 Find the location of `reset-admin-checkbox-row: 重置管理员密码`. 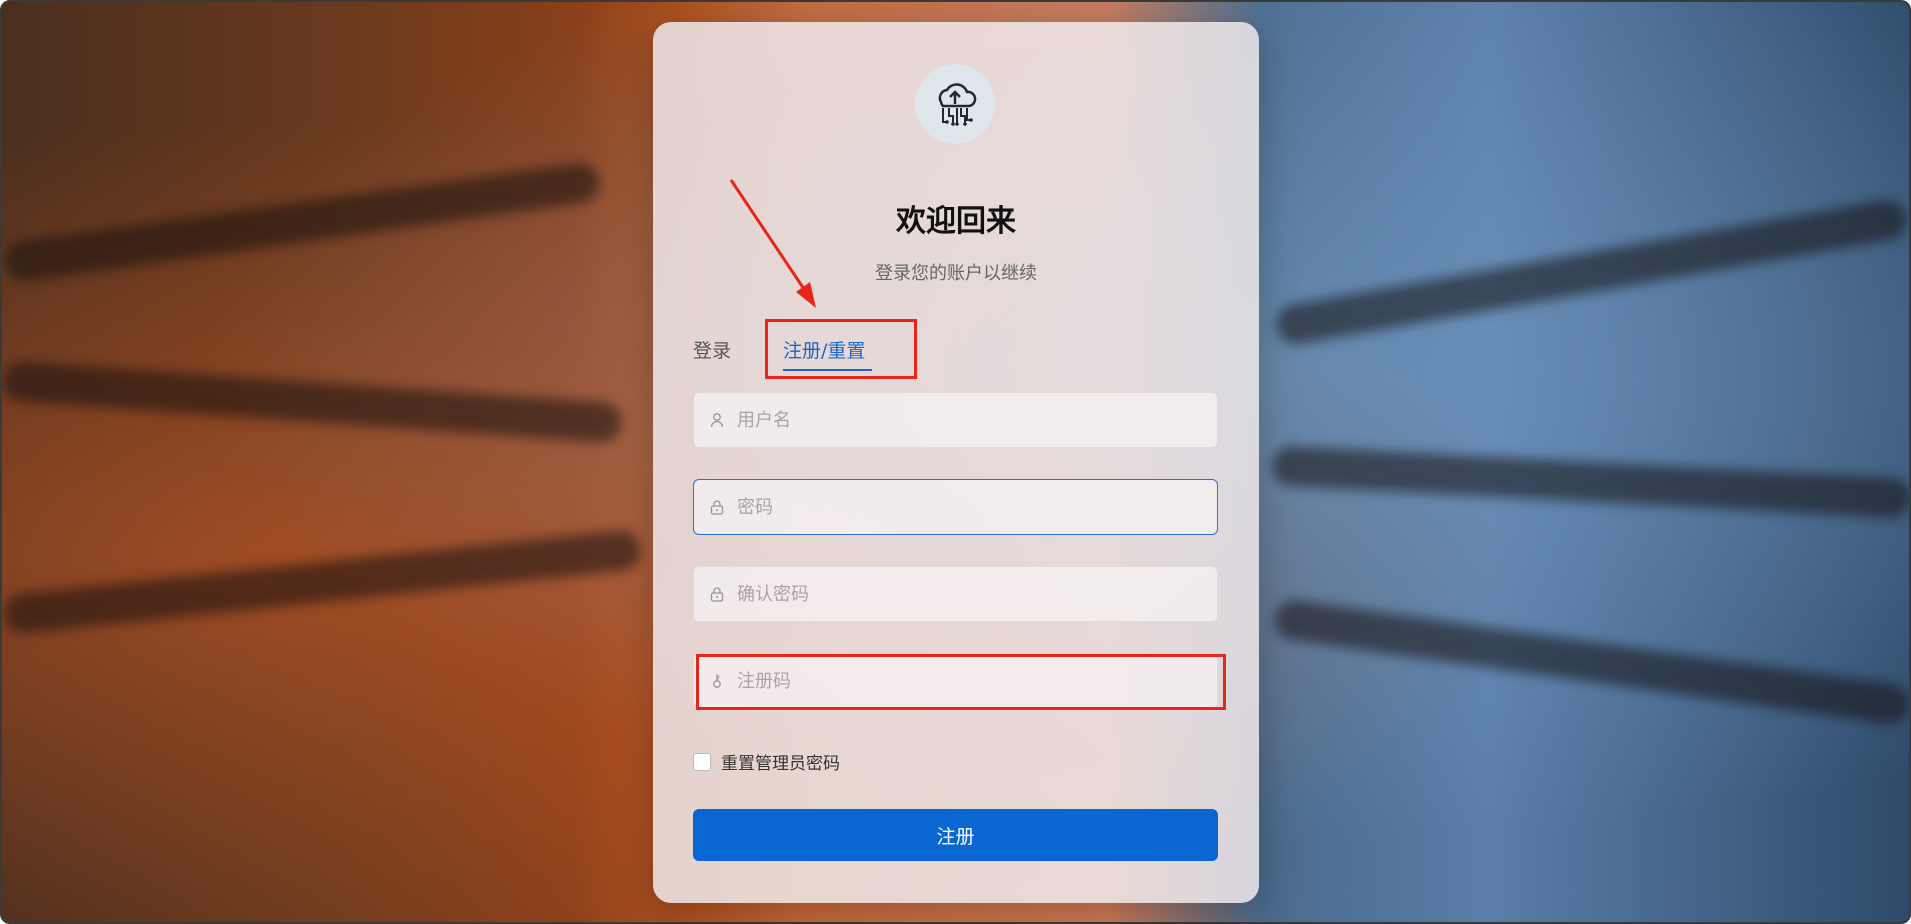

reset-admin-checkbox-row: 重置管理员密码 is located at coordinates (766, 761).